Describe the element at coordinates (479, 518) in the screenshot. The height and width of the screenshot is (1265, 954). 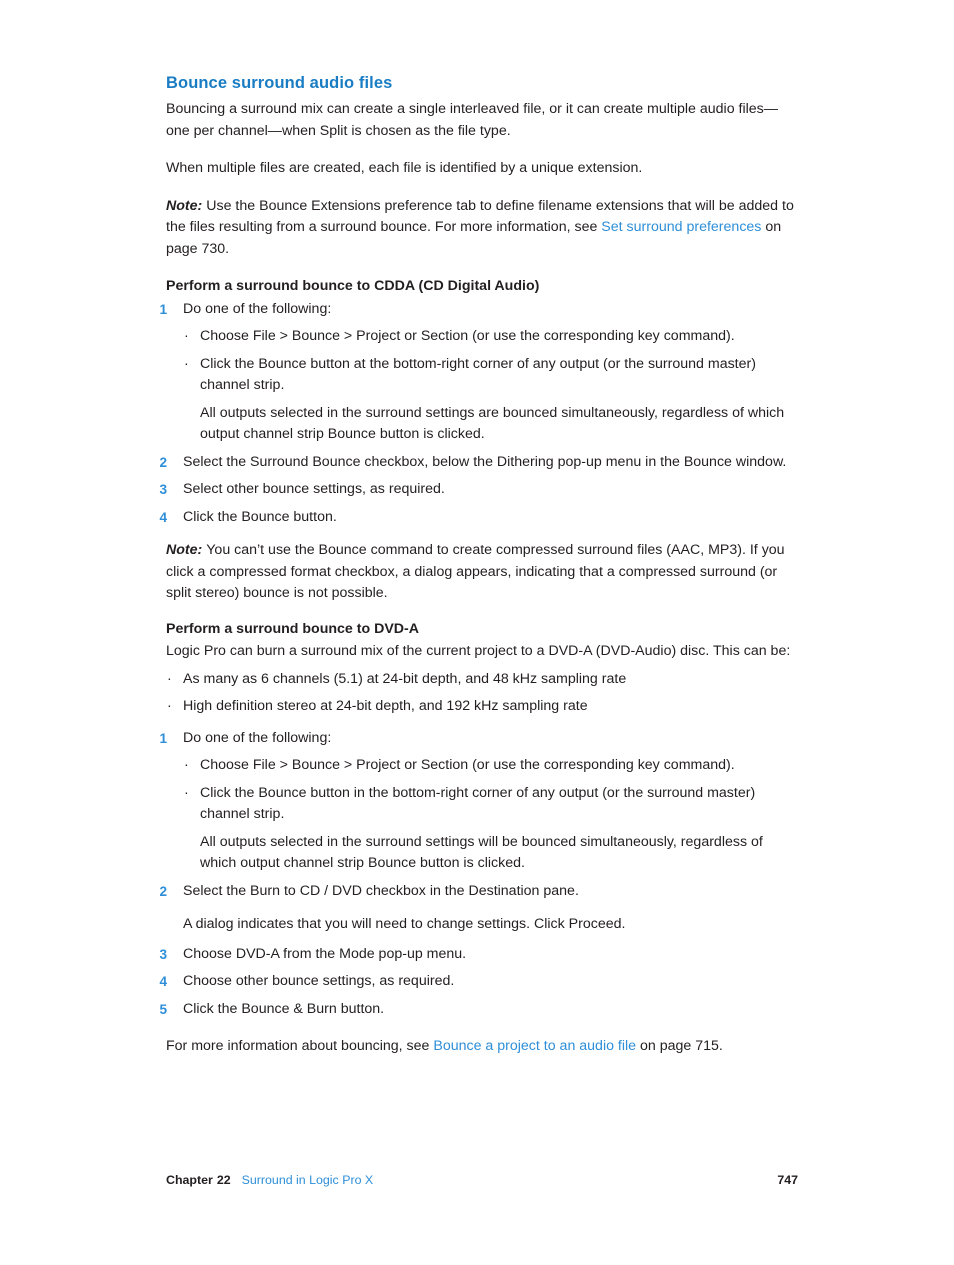
I see `step-item: 4 Click the Bounce button.` at that location.